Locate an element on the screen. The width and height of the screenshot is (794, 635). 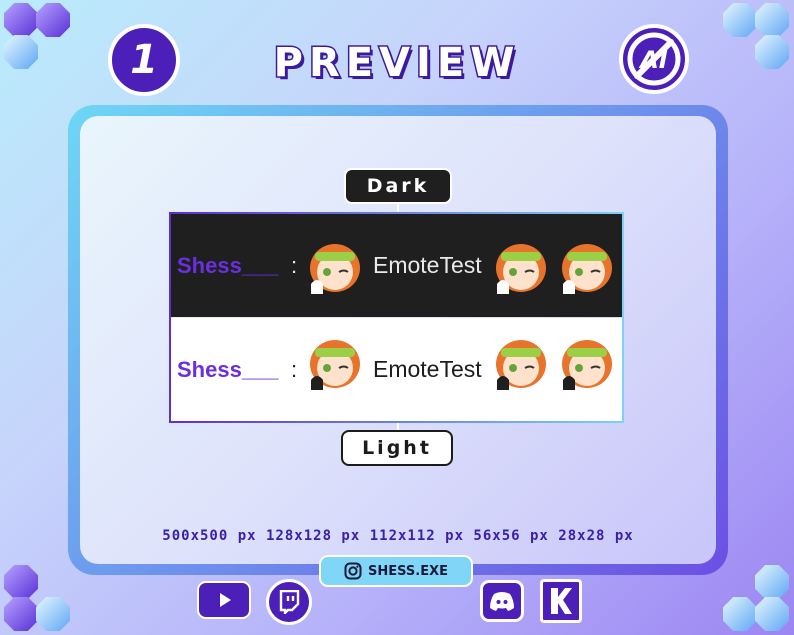
twitch-icon is located at coordinates (289, 602).